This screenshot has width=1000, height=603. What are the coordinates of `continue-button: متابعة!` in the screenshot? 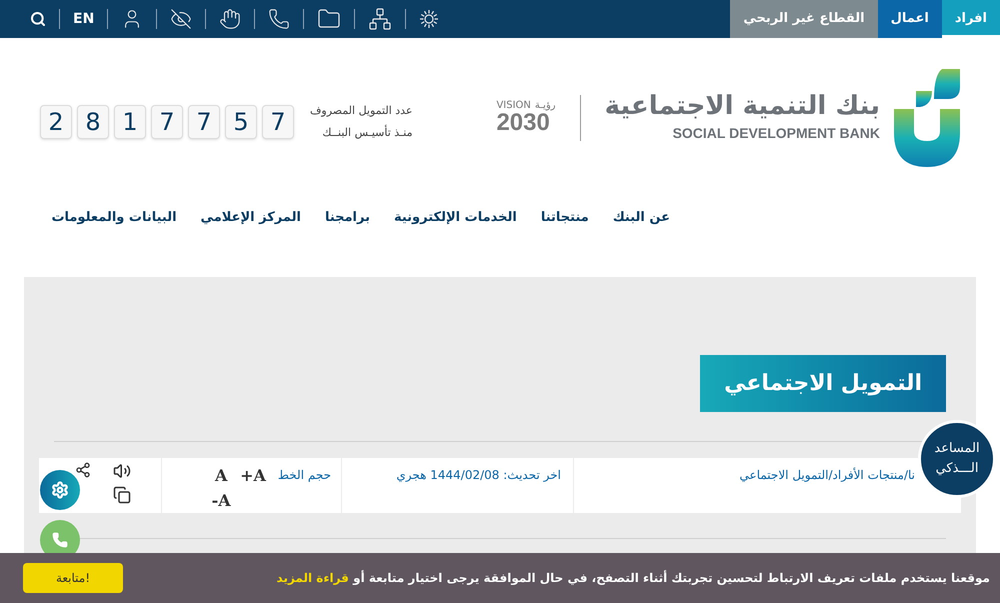 It's located at (73, 578).